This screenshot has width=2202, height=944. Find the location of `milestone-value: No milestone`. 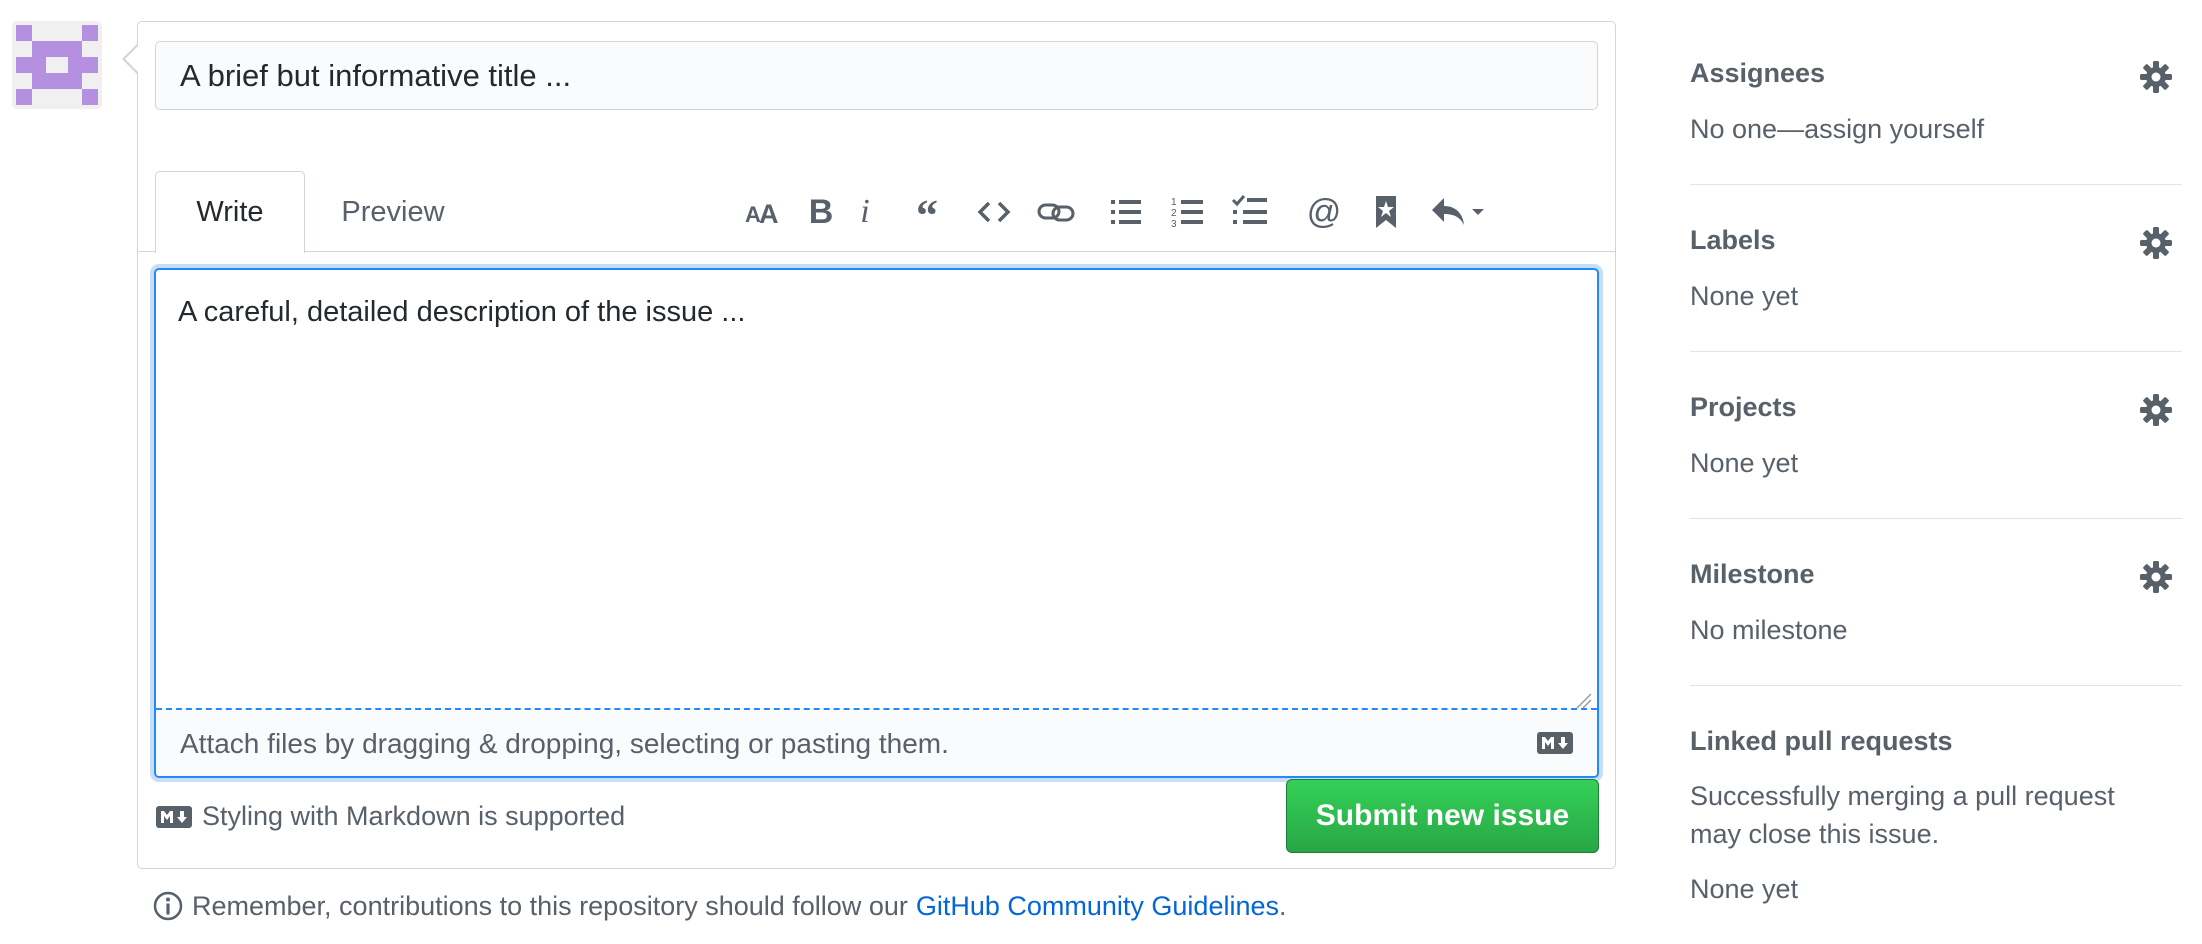

milestone-value: No milestone is located at coordinates (1769, 630).